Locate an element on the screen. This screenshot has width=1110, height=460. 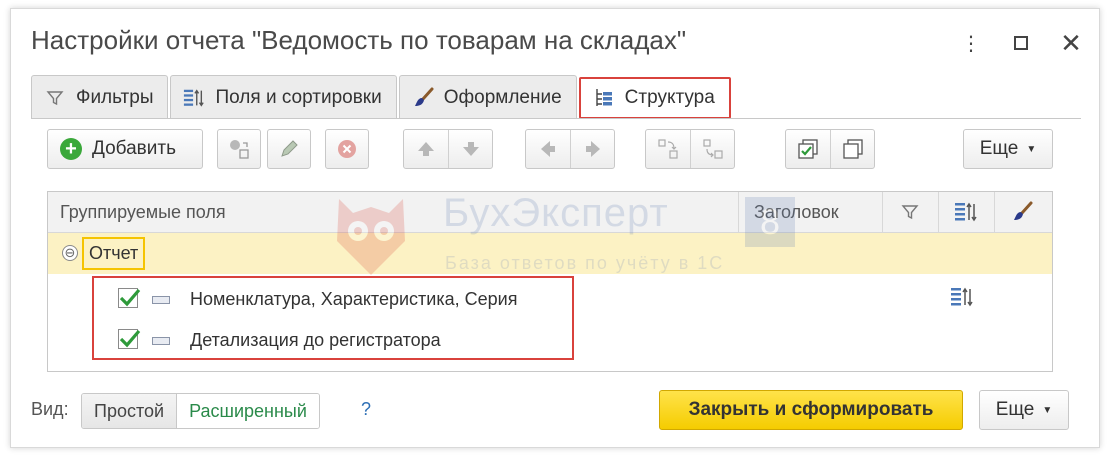
maximize-icon is located at coordinates (1021, 43).